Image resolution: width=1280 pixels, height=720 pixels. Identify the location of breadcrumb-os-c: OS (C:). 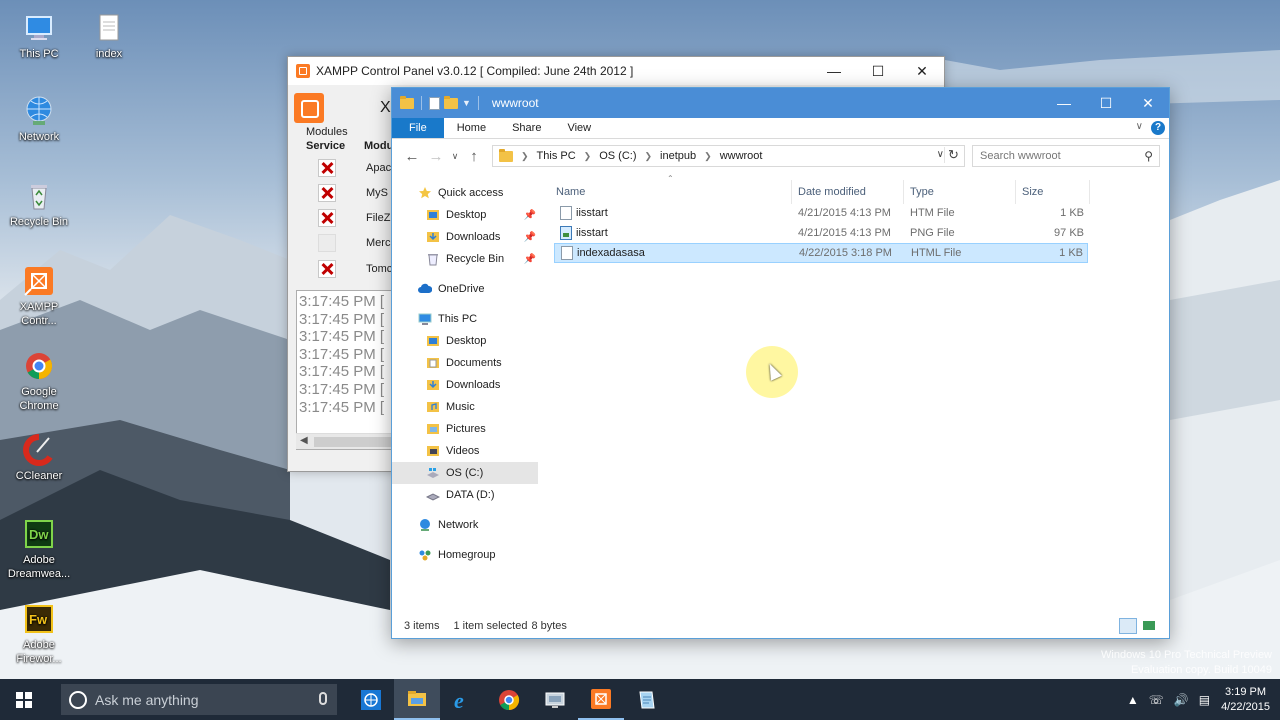
(617, 156).